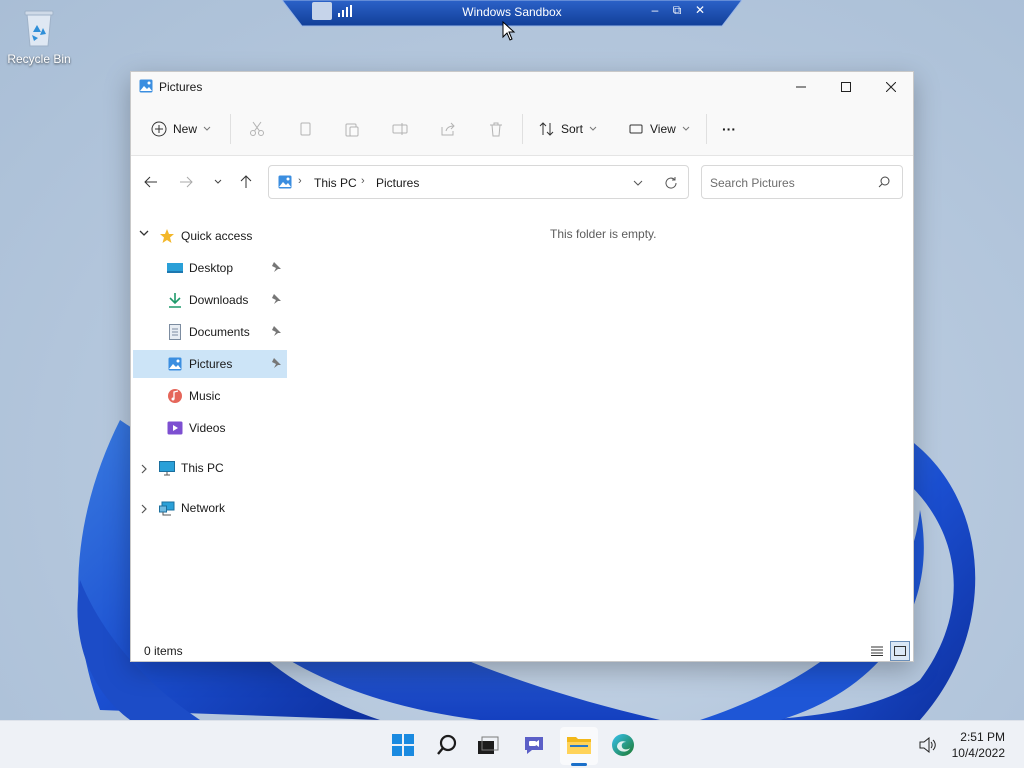 The width and height of the screenshot is (1024, 768). I want to click on minimize-button, so click(801, 87).